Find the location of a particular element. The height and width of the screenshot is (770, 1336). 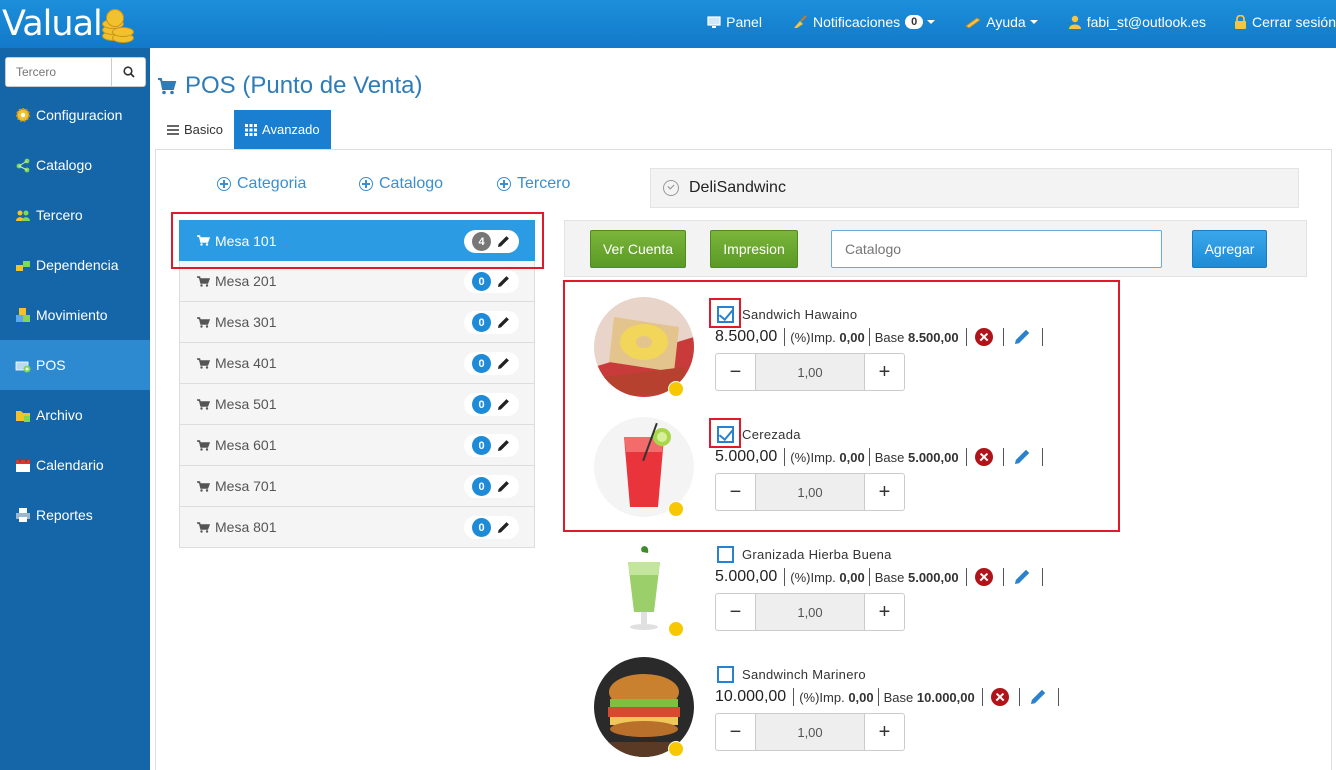

tab-label: Basico is located at coordinates (204, 129).